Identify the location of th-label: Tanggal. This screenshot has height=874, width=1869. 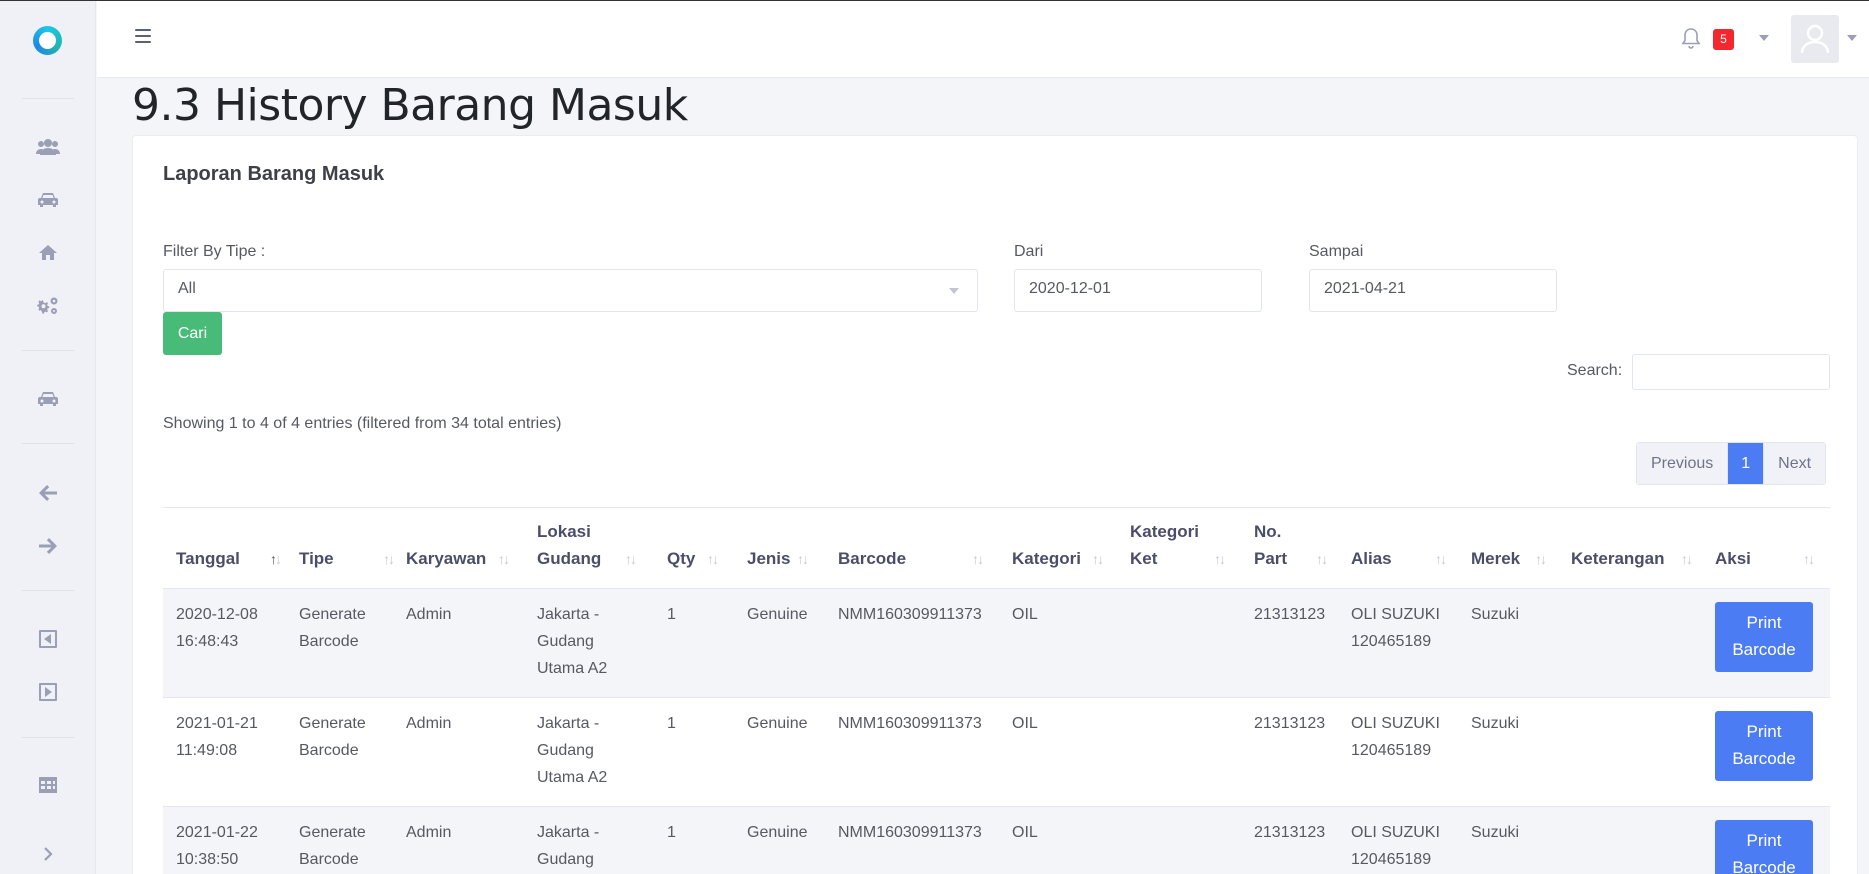
(208, 558).